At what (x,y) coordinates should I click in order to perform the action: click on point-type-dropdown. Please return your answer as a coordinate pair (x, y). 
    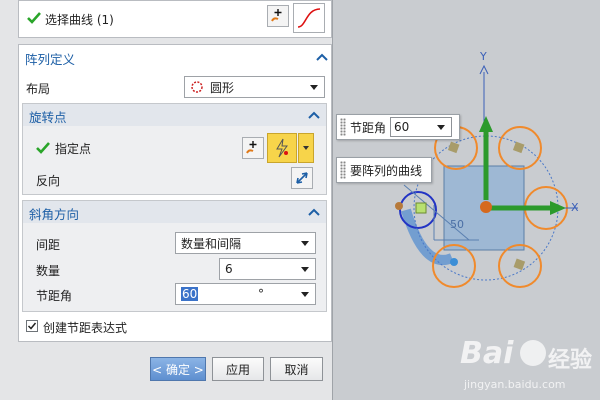
    Looking at the image, I should click on (306, 148).